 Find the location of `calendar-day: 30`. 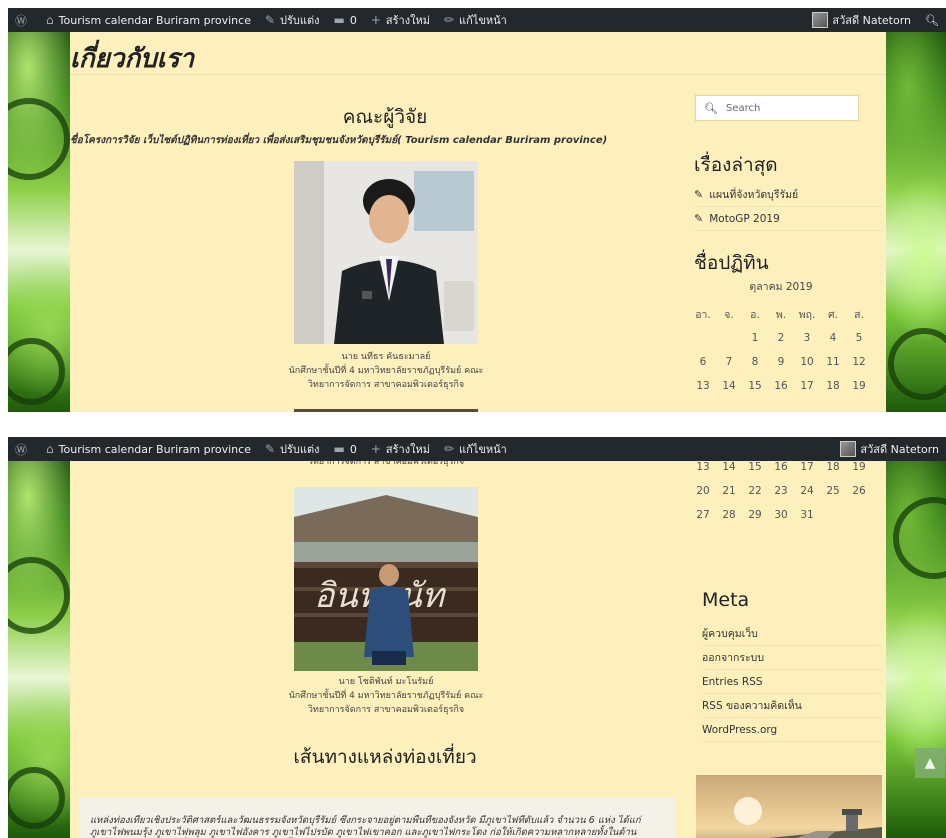

calendar-day: 30 is located at coordinates (781, 515).